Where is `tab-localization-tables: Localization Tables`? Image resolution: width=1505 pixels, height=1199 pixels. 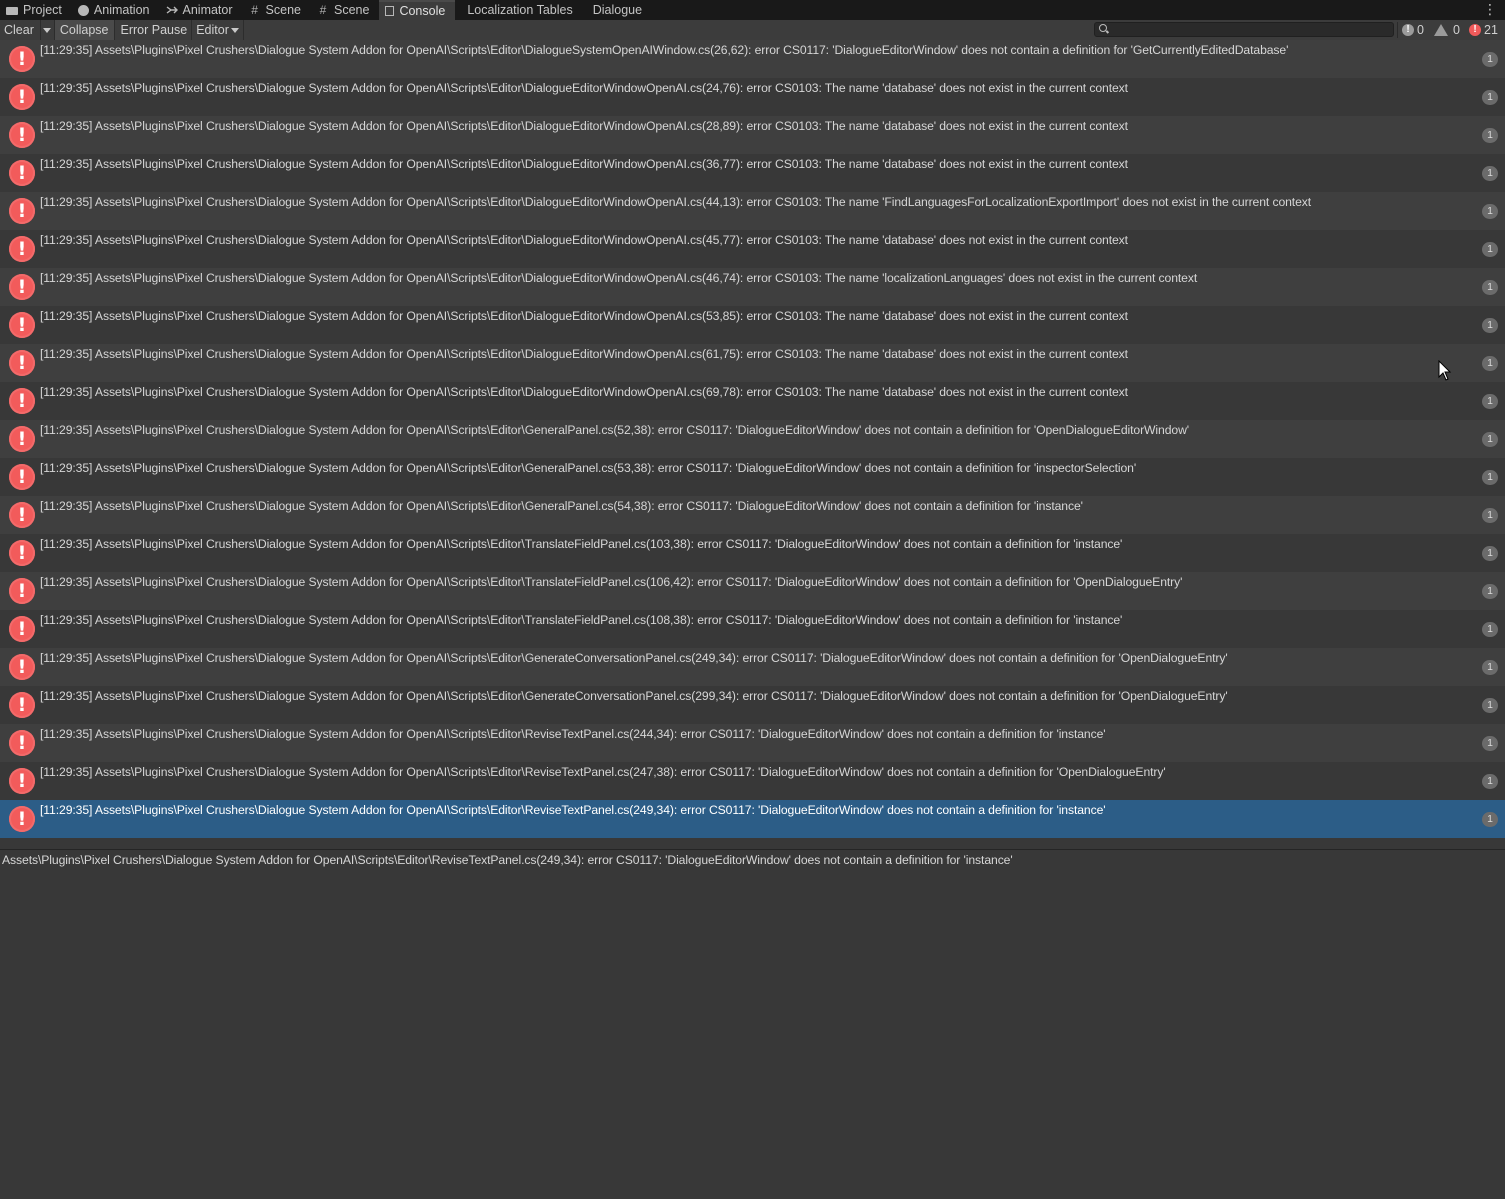 tab-localization-tables: Localization Tables is located at coordinates (518, 10).